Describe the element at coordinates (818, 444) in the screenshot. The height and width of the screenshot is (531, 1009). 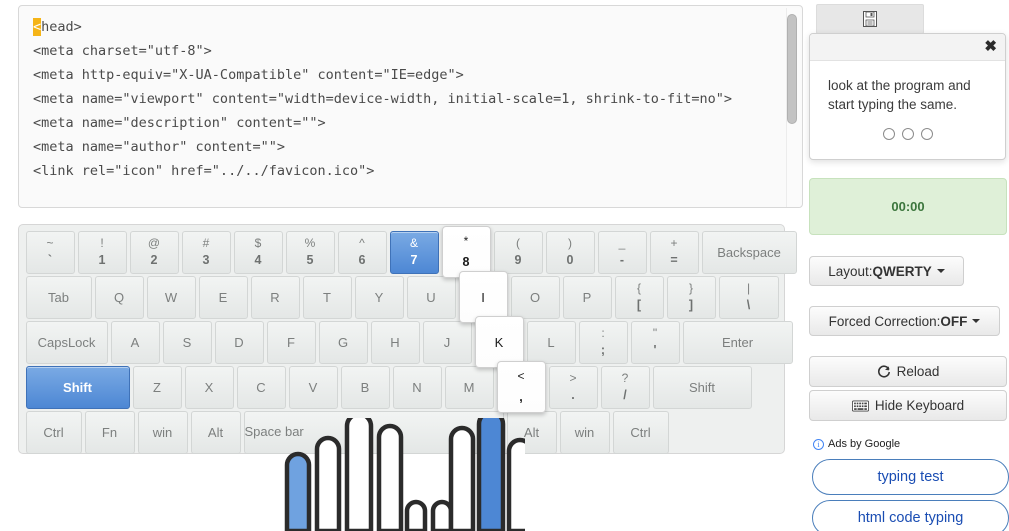
I see `info-icon: i` at that location.